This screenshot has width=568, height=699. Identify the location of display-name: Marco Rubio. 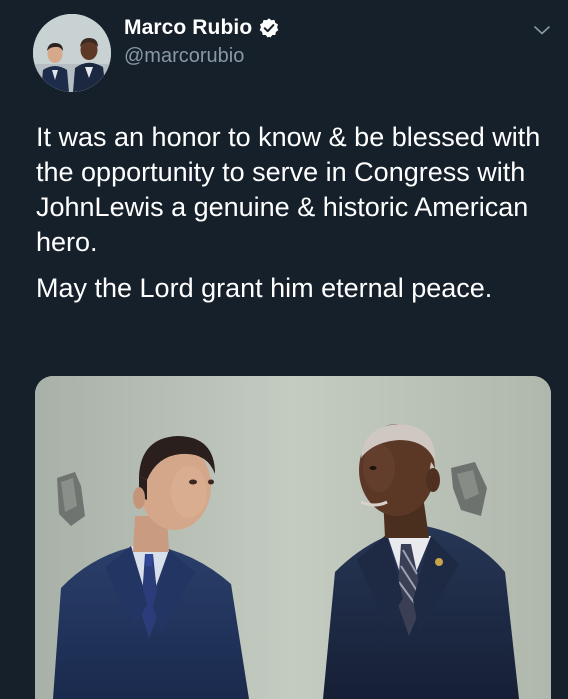
(188, 28).